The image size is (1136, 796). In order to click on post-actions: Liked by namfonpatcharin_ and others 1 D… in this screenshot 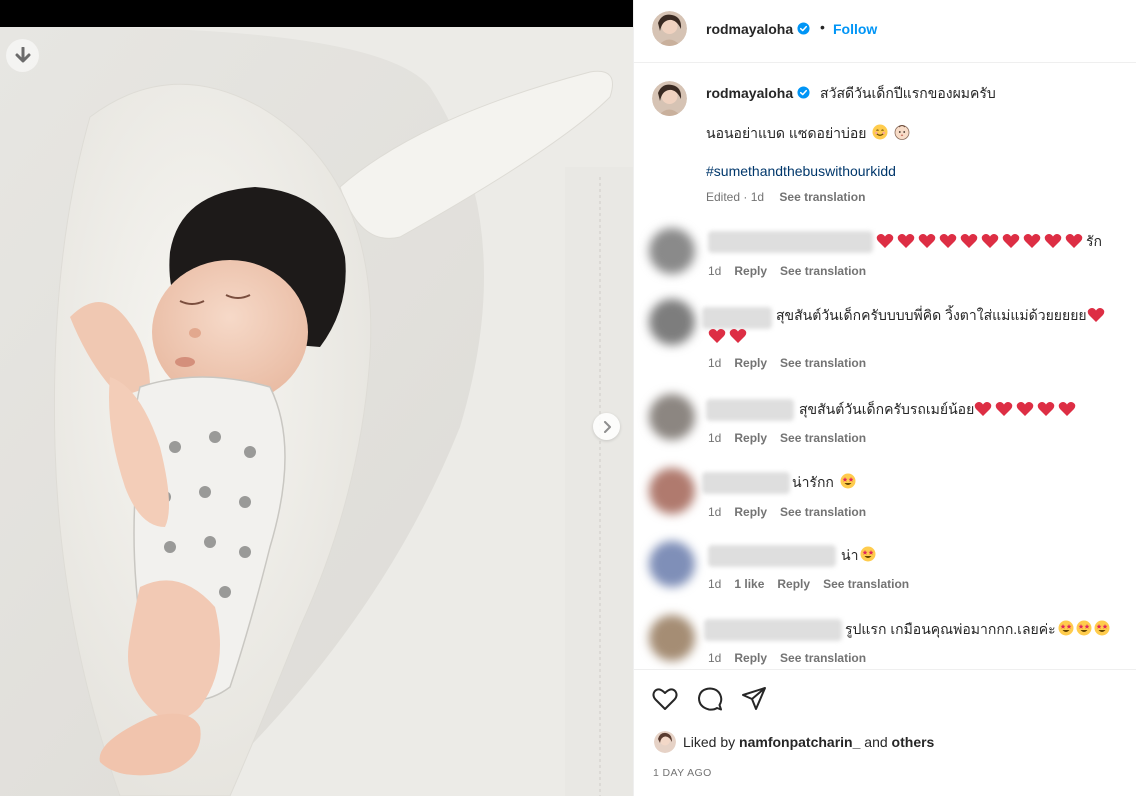, I will do `click(885, 732)`.